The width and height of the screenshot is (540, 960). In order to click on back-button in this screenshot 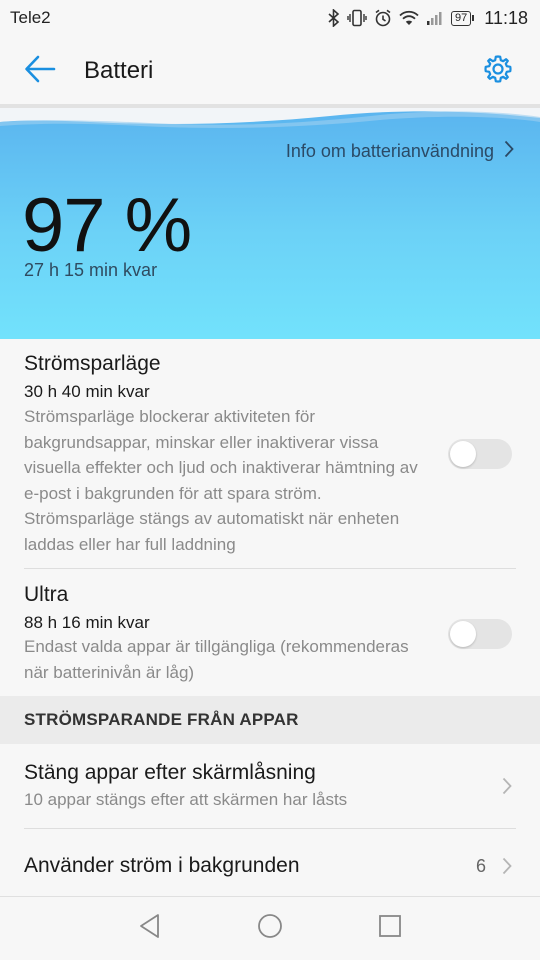, I will do `click(42, 71)`.